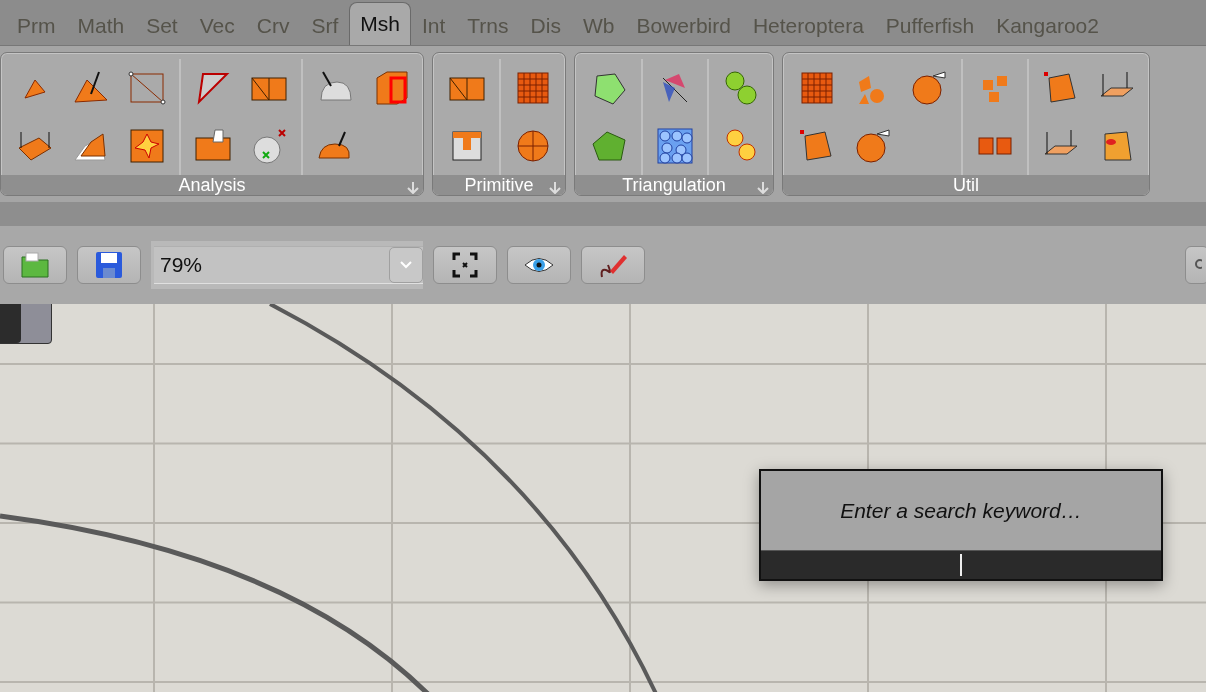 This screenshot has width=1206, height=692. Describe the element at coordinates (288, 265) in the screenshot. I see `zoom-combo-box: 79%` at that location.